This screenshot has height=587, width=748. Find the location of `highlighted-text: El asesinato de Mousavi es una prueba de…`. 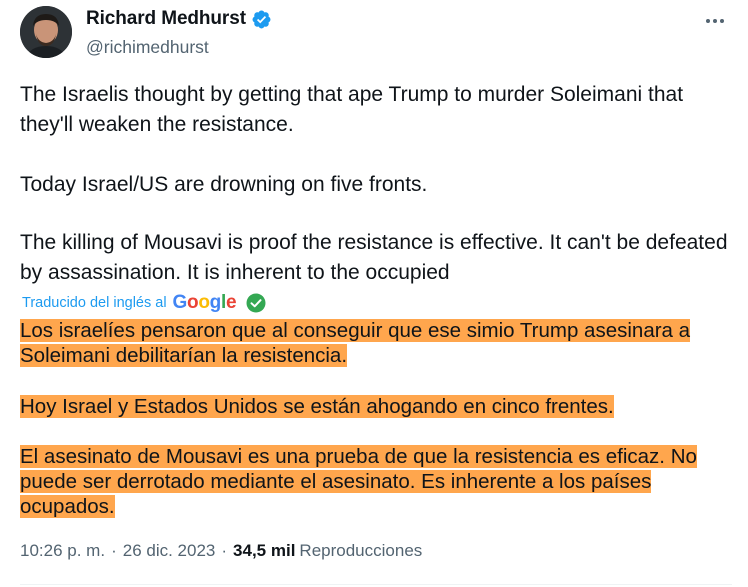

highlighted-text: El asesinato de Mousavi es una prueba de… is located at coordinates (358, 481).